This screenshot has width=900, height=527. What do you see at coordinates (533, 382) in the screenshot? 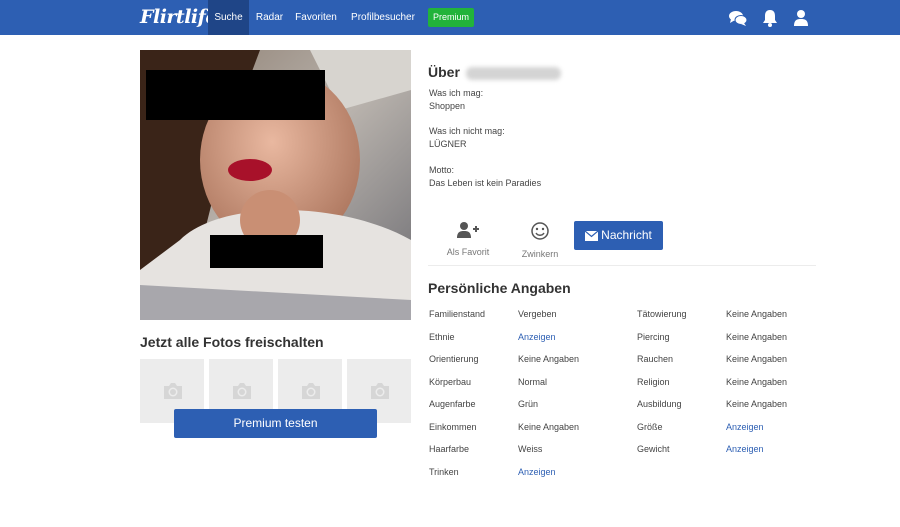
I see `detail-value: Normal` at bounding box center [533, 382].